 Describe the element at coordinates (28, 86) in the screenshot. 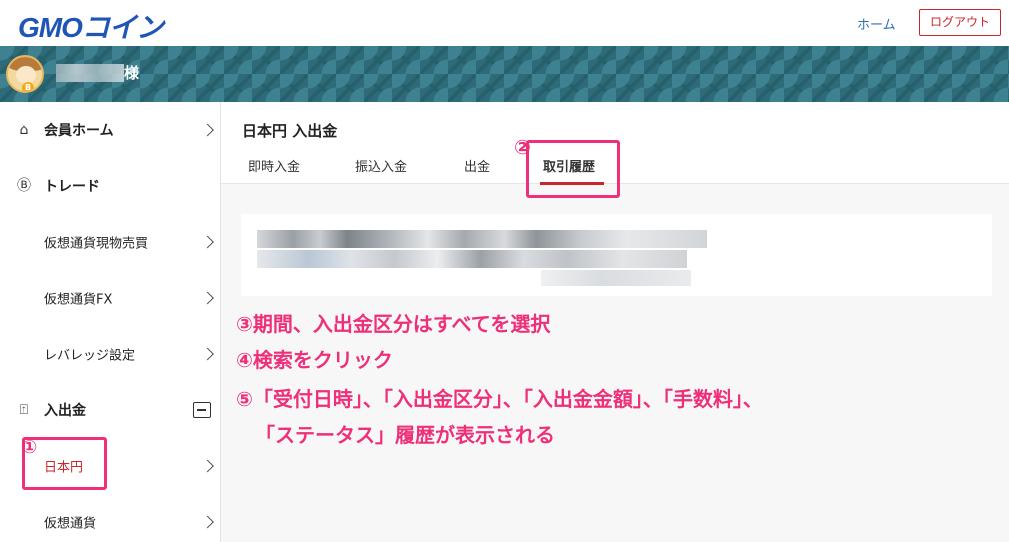

I see `bitcoin-badge-icon: B` at that location.